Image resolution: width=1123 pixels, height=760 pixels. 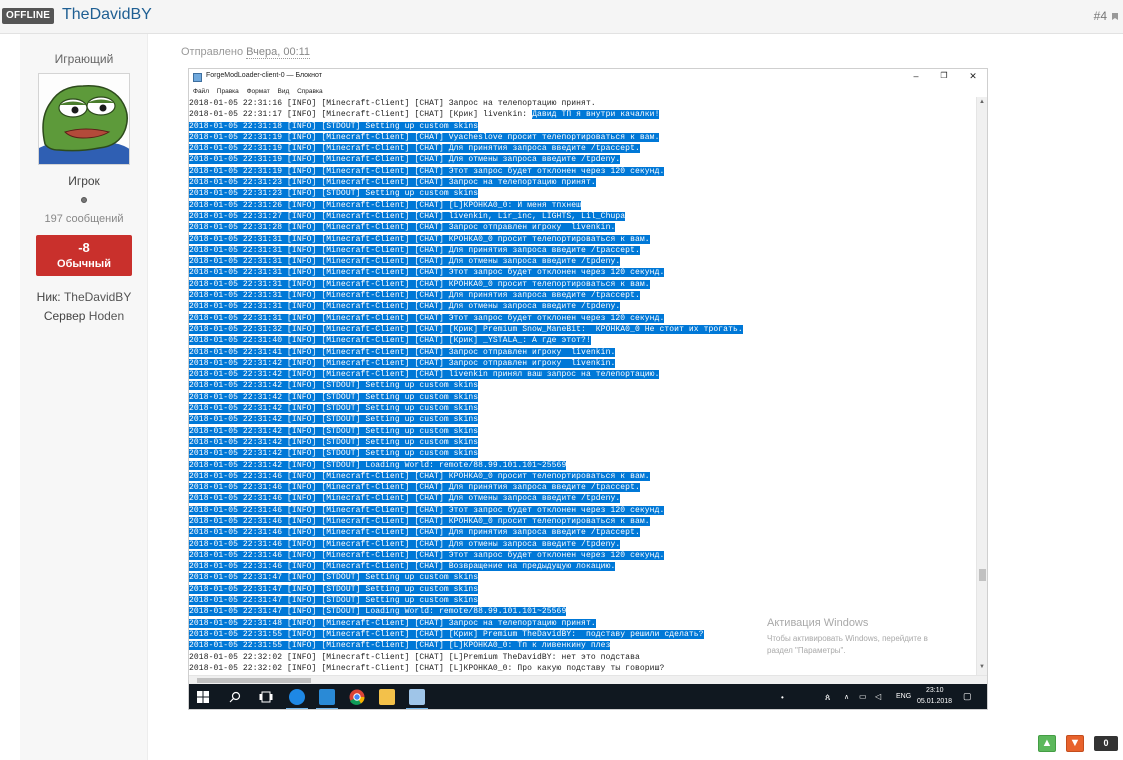 What do you see at coordinates (1075, 743) in the screenshot?
I see `vote-down-button: ▼` at bounding box center [1075, 743].